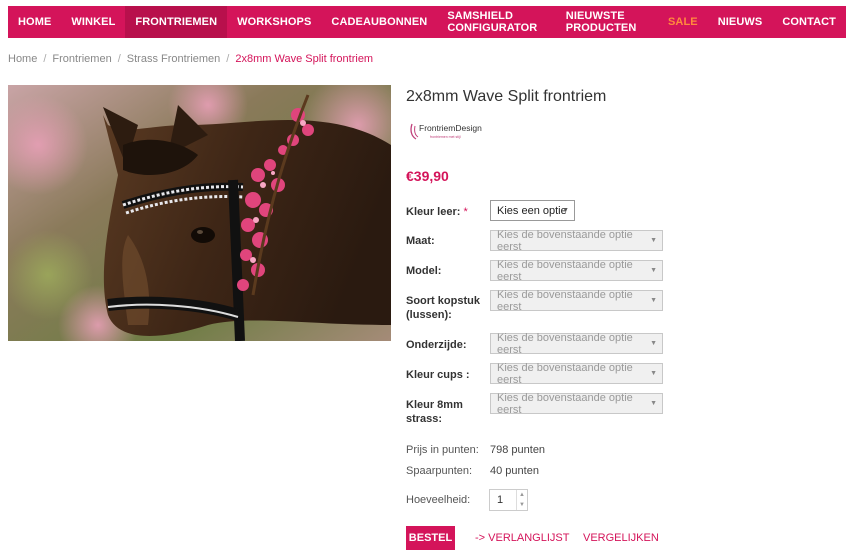 The image size is (852, 554). What do you see at coordinates (443, 308) in the screenshot?
I see `option-label-soort-kopstuk: Soort kopstuk (lussen):` at bounding box center [443, 308].